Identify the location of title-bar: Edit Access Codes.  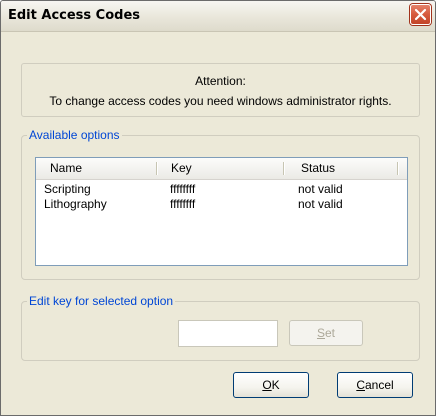
(218, 16).